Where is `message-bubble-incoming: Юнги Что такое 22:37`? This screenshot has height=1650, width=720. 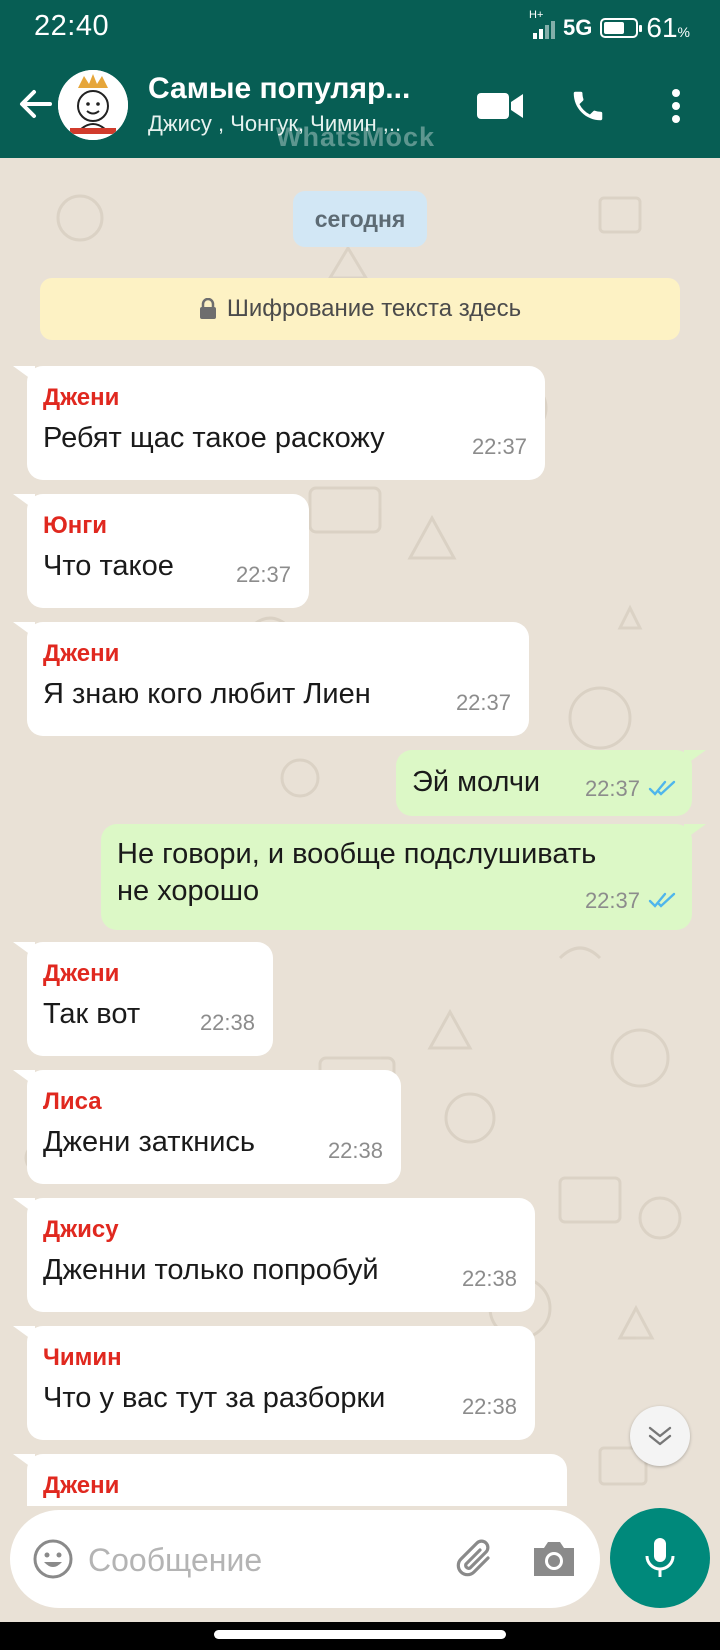
message-bubble-incoming: Юнги Что такое 22:37 is located at coordinates (161, 551).